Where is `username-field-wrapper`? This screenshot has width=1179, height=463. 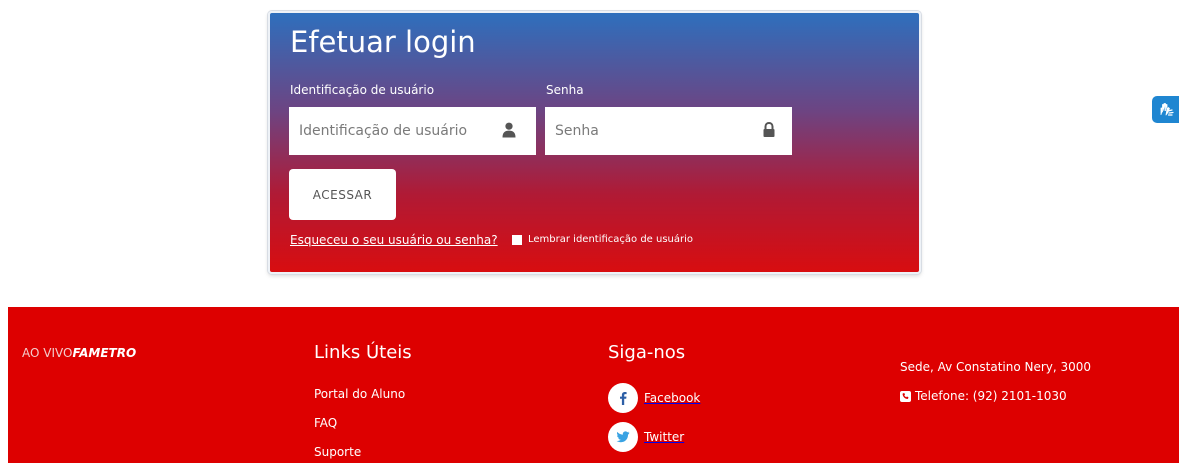 username-field-wrapper is located at coordinates (412, 131).